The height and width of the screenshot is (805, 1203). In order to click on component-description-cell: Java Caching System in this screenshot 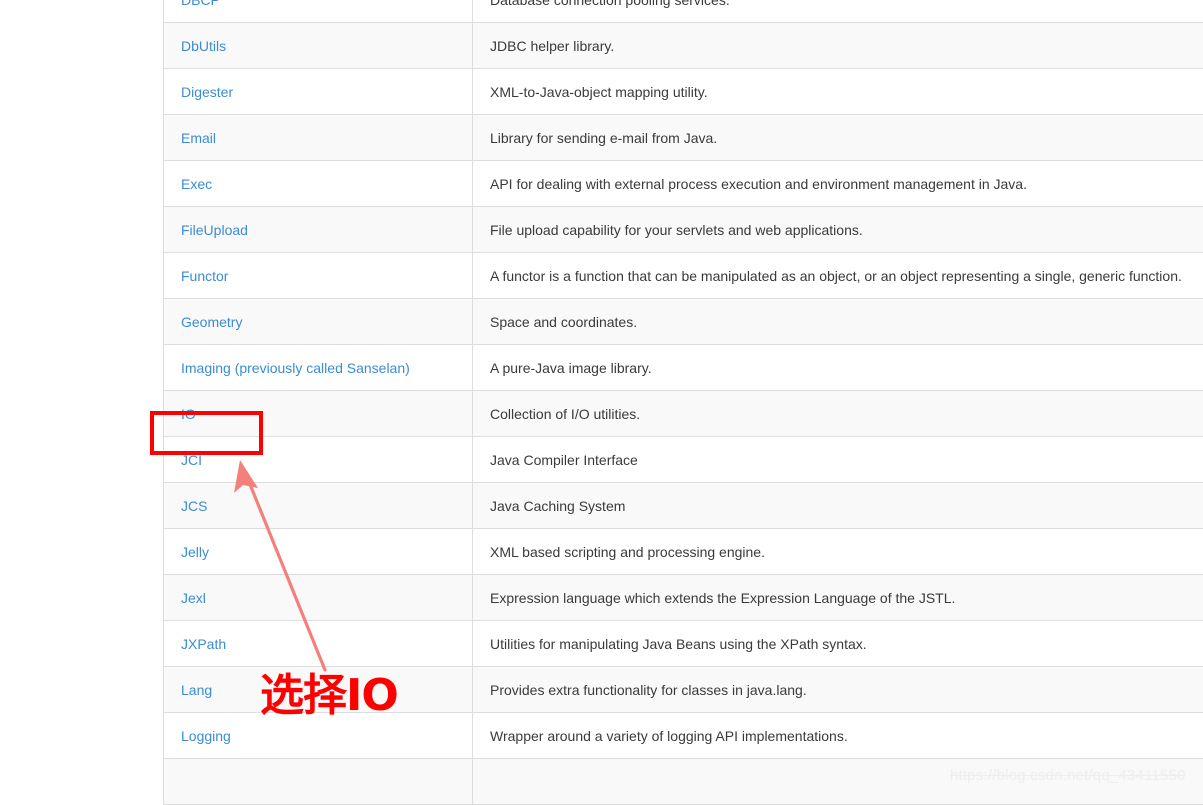, I will do `click(838, 506)`.